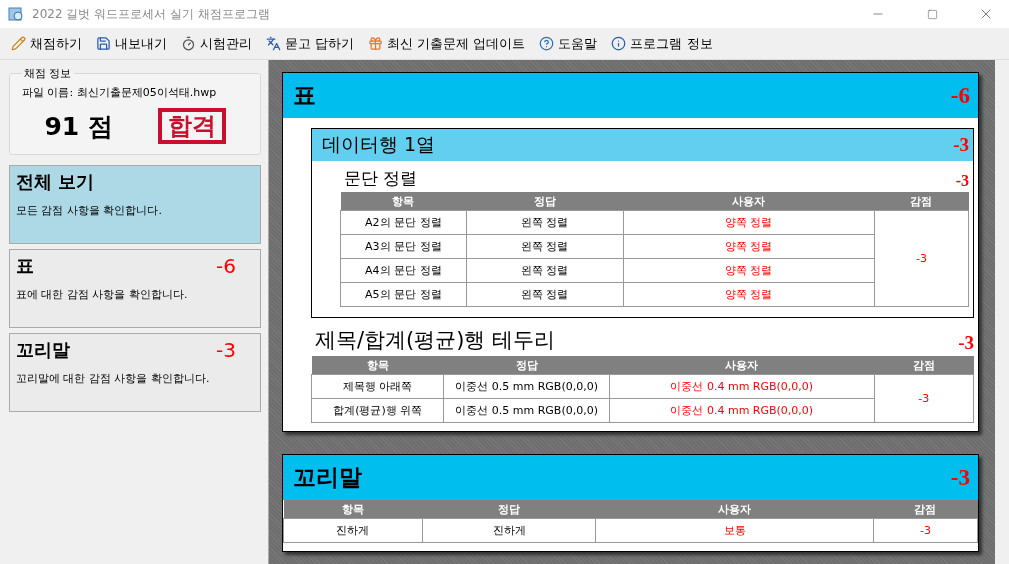 This screenshot has width=1009, height=564. Describe the element at coordinates (43, 350) in the screenshot. I see `category-title: 꼬리말` at that location.